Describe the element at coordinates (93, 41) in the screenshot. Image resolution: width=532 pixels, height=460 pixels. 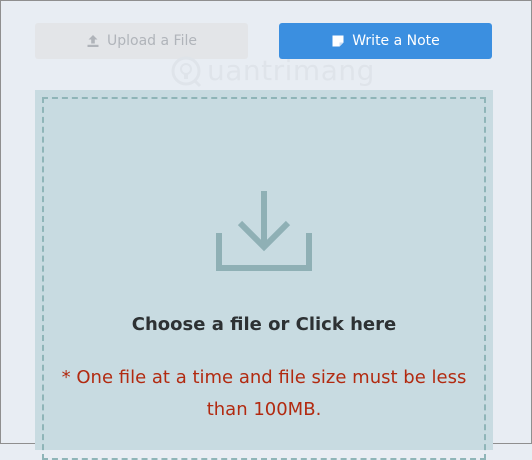
I see `upload-icon` at that location.